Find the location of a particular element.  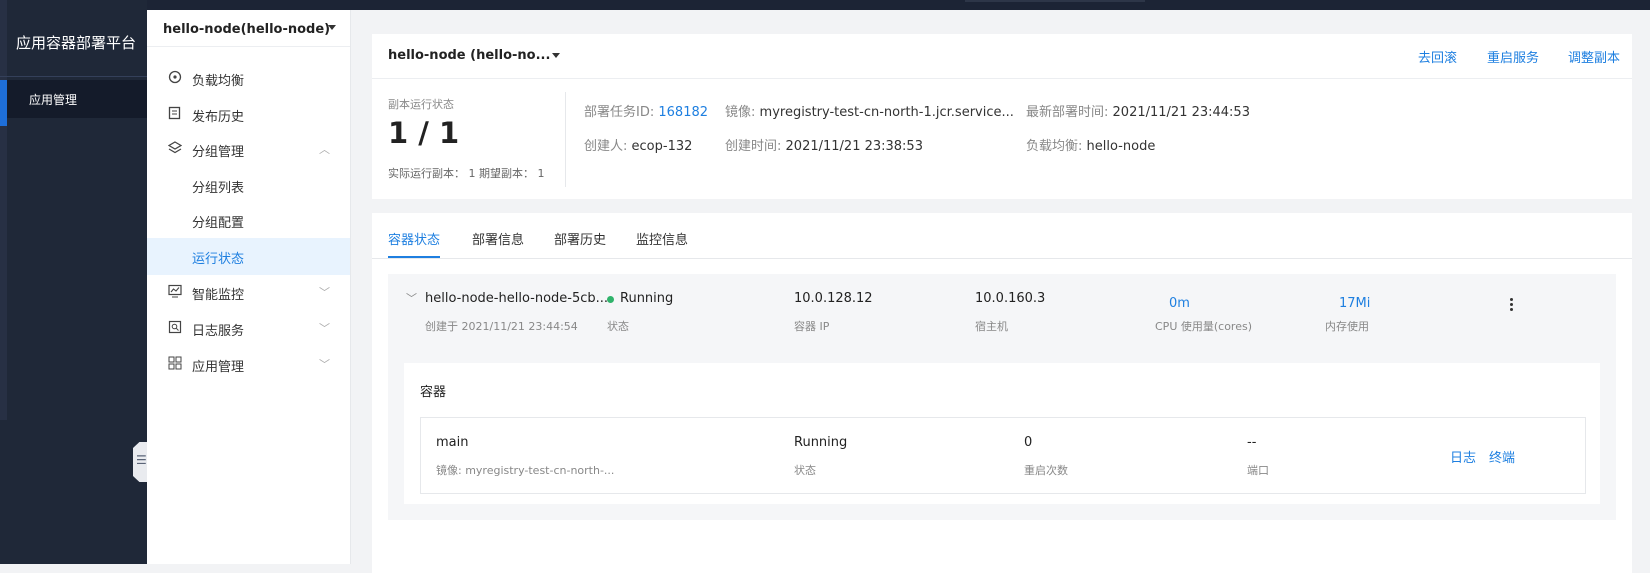

chevron-up-icon: ︿ is located at coordinates (324, 149).